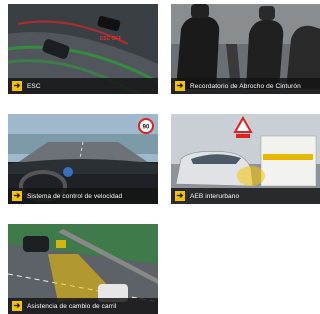 The width and height of the screenshot is (320, 314). What do you see at coordinates (146, 128) in the screenshot?
I see `speed-limit-sign: 90` at bounding box center [146, 128].